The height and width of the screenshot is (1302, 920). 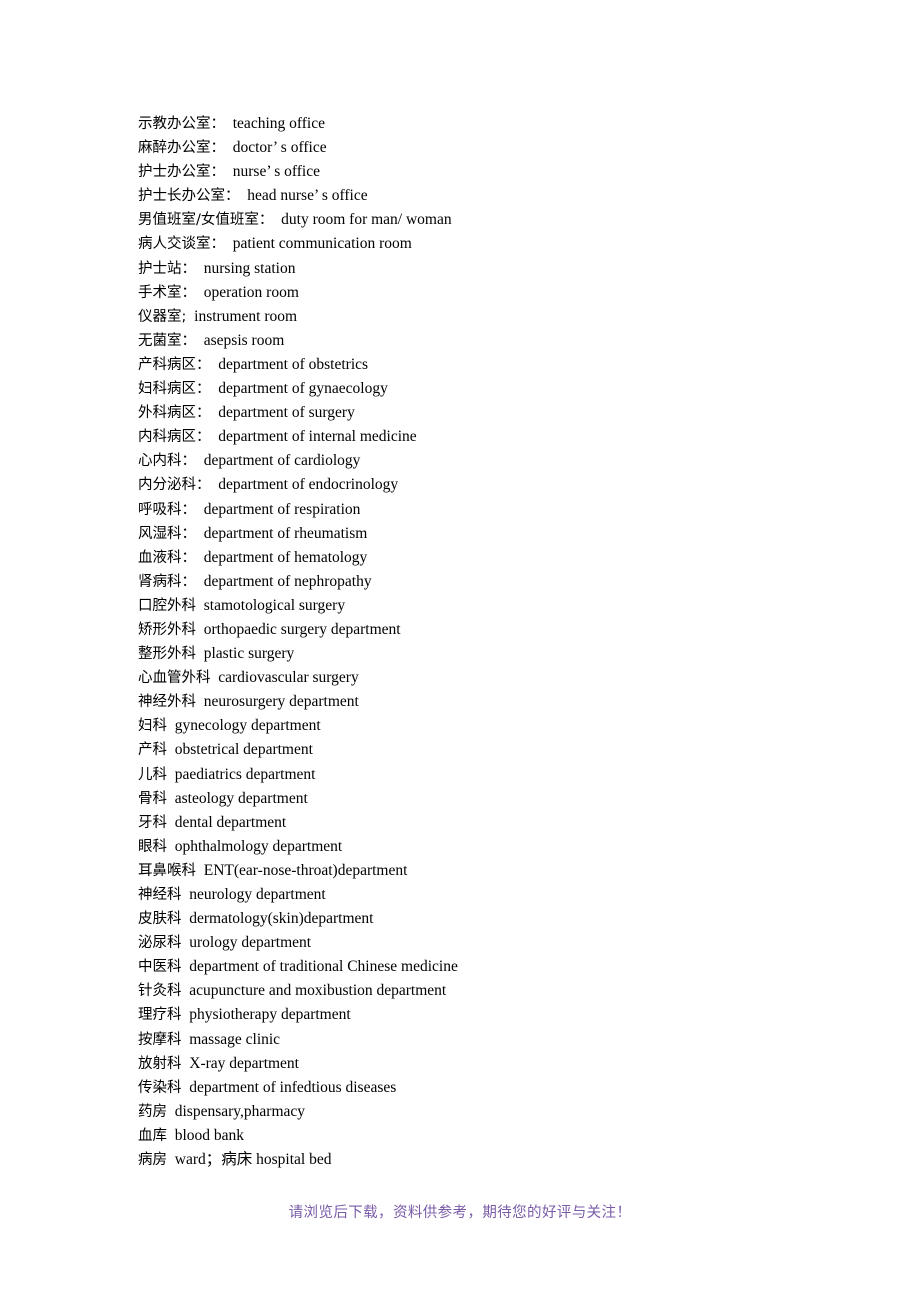 I want to click on glossary-translation: dental department, so click(x=230, y=822).